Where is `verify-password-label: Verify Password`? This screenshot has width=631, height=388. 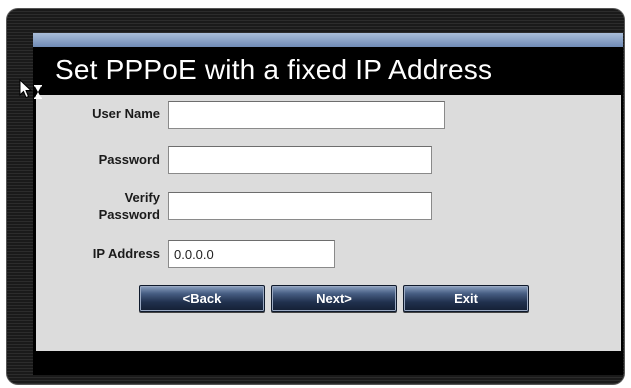
verify-password-label: Verify Password is located at coordinates (102, 206).